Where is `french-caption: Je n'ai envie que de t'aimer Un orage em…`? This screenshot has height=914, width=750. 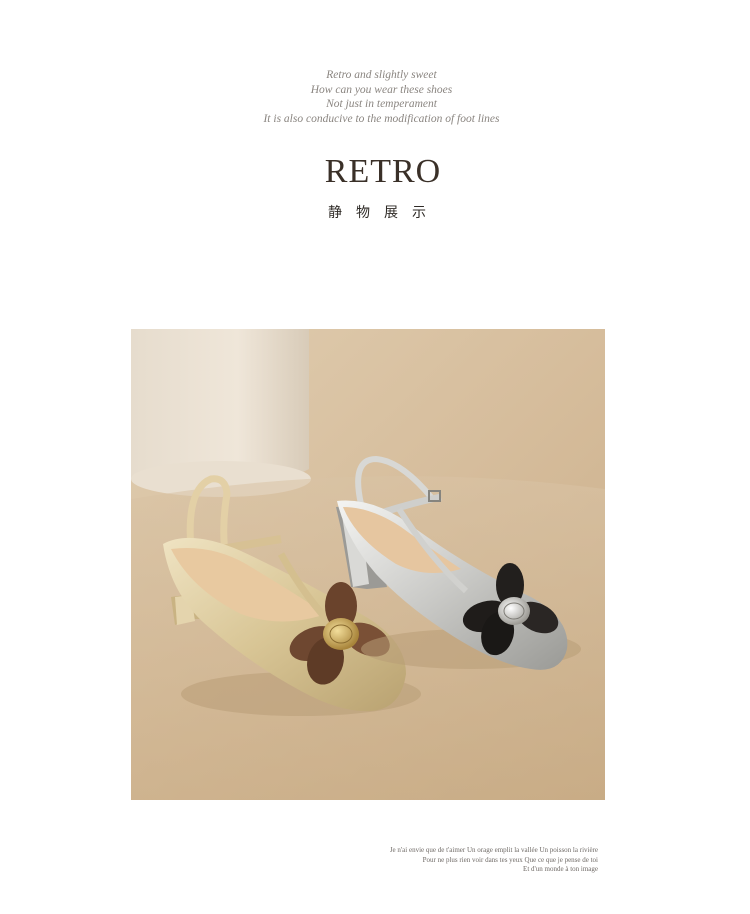
french-caption: Je n'ai envie que de t'aimer Un orage em… is located at coordinates (494, 860).